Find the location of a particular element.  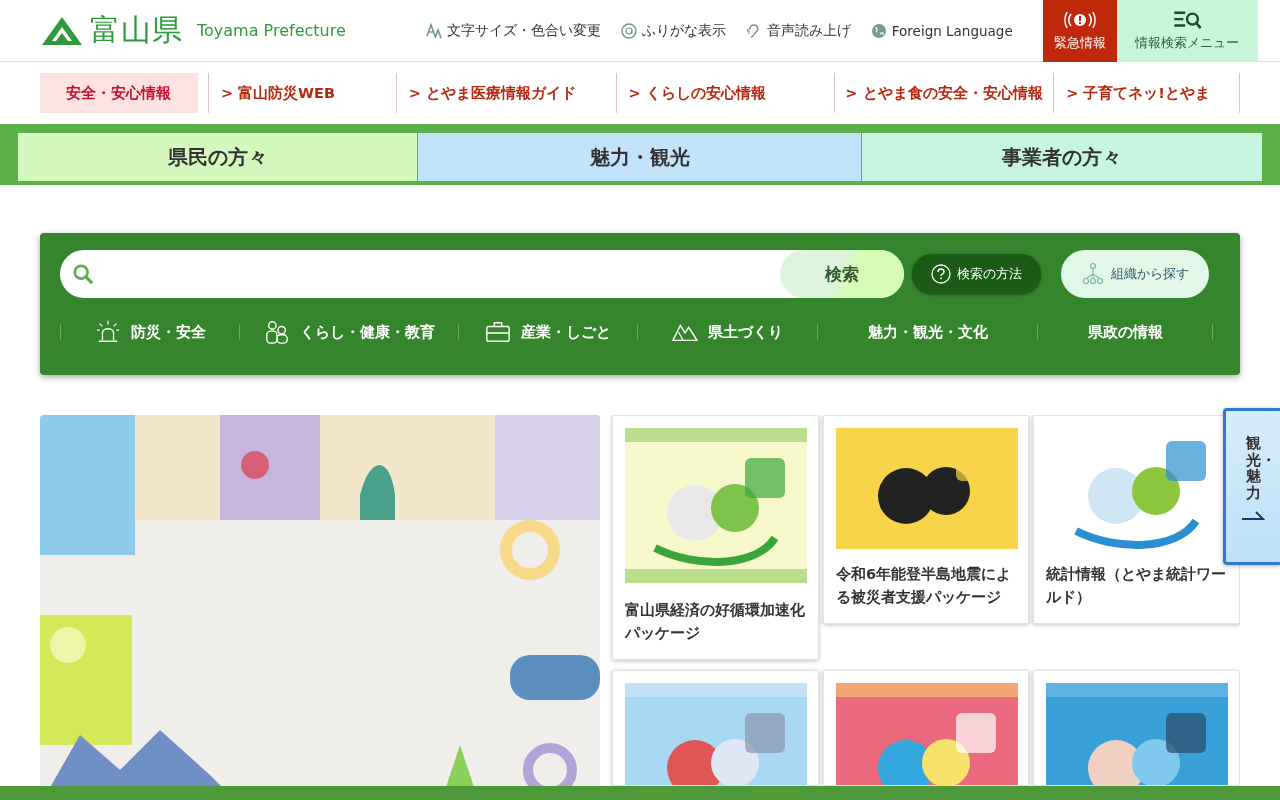

card-title: 統計情報（とやま統計ワールド） is located at coordinates (1136, 586).